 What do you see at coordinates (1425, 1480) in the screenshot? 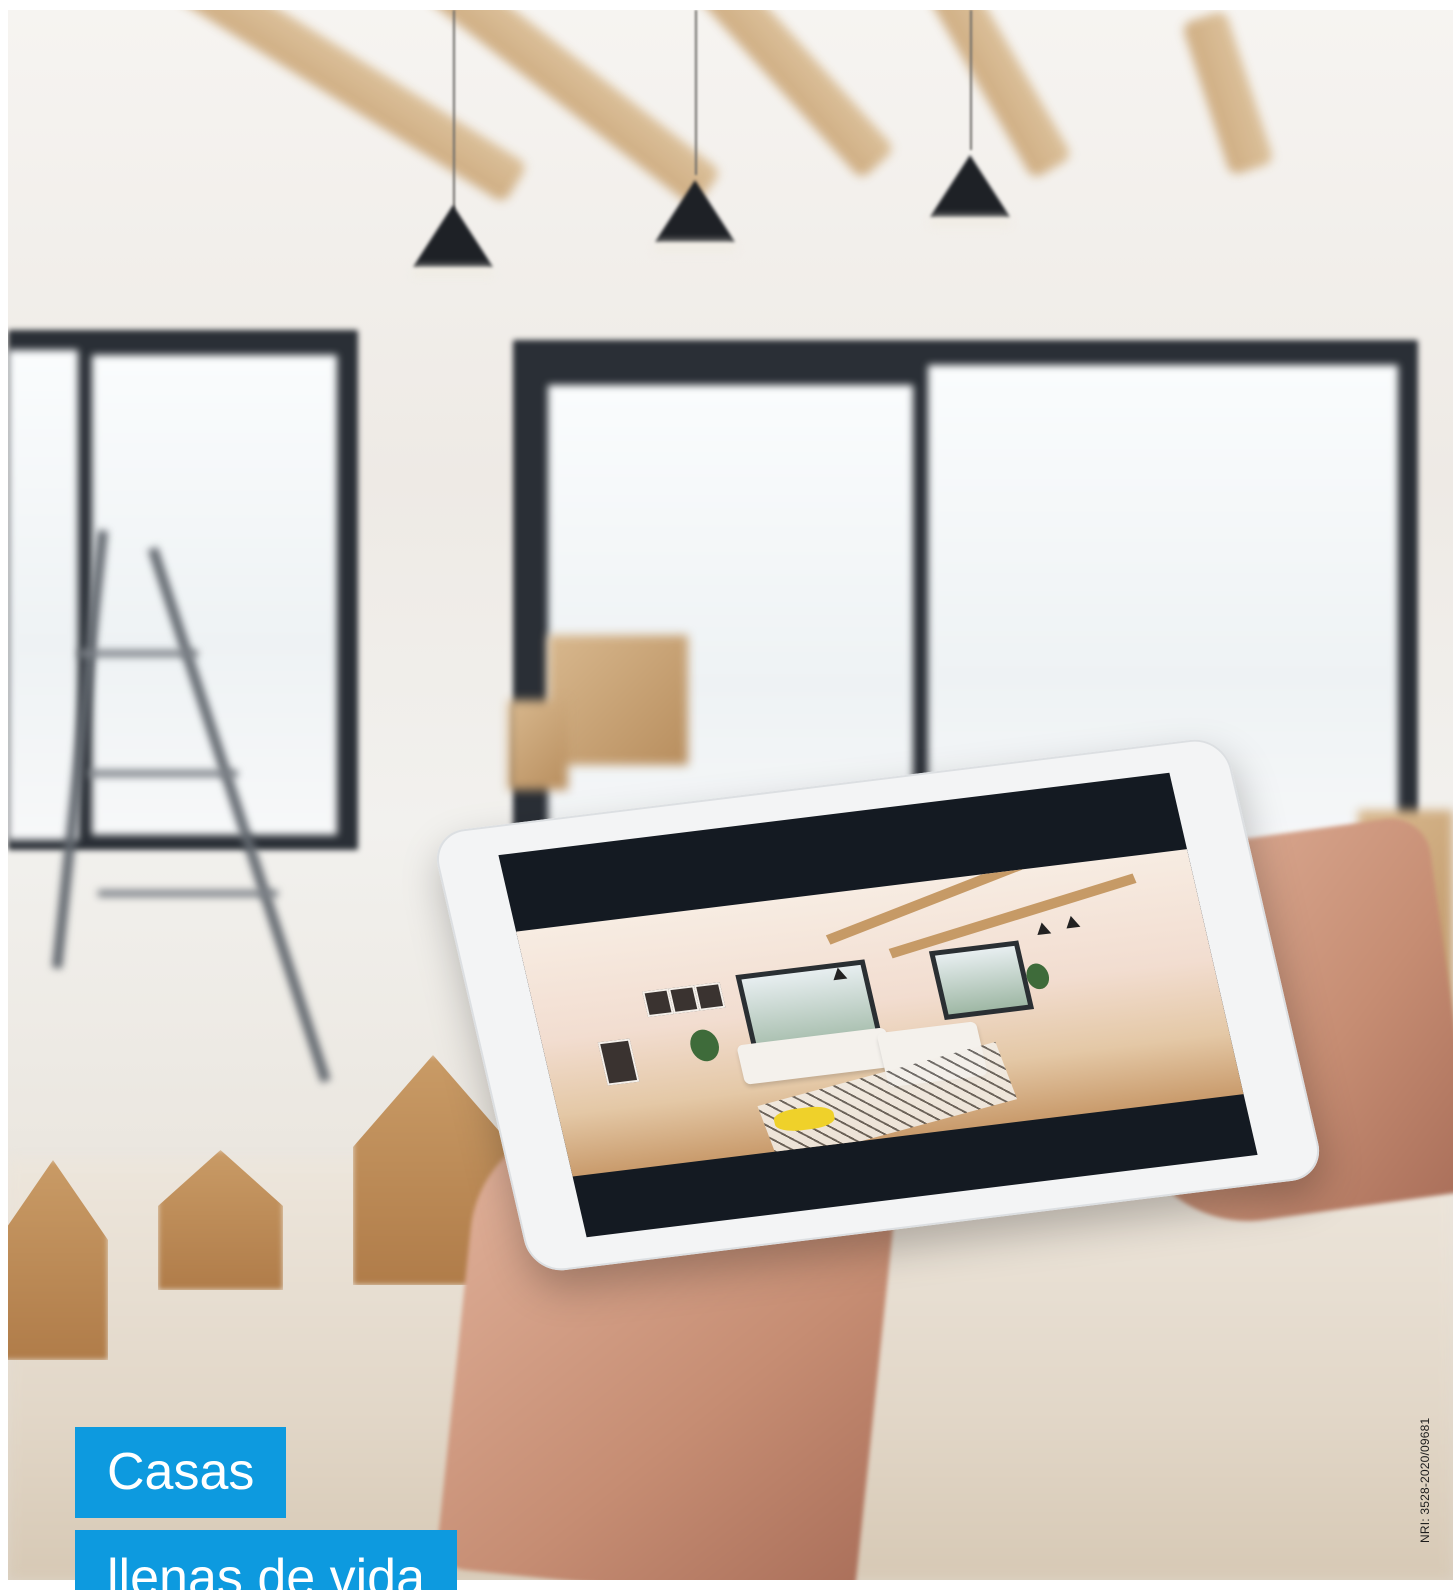
I see `registration-number: NRI: 3528-2020/09681` at bounding box center [1425, 1480].